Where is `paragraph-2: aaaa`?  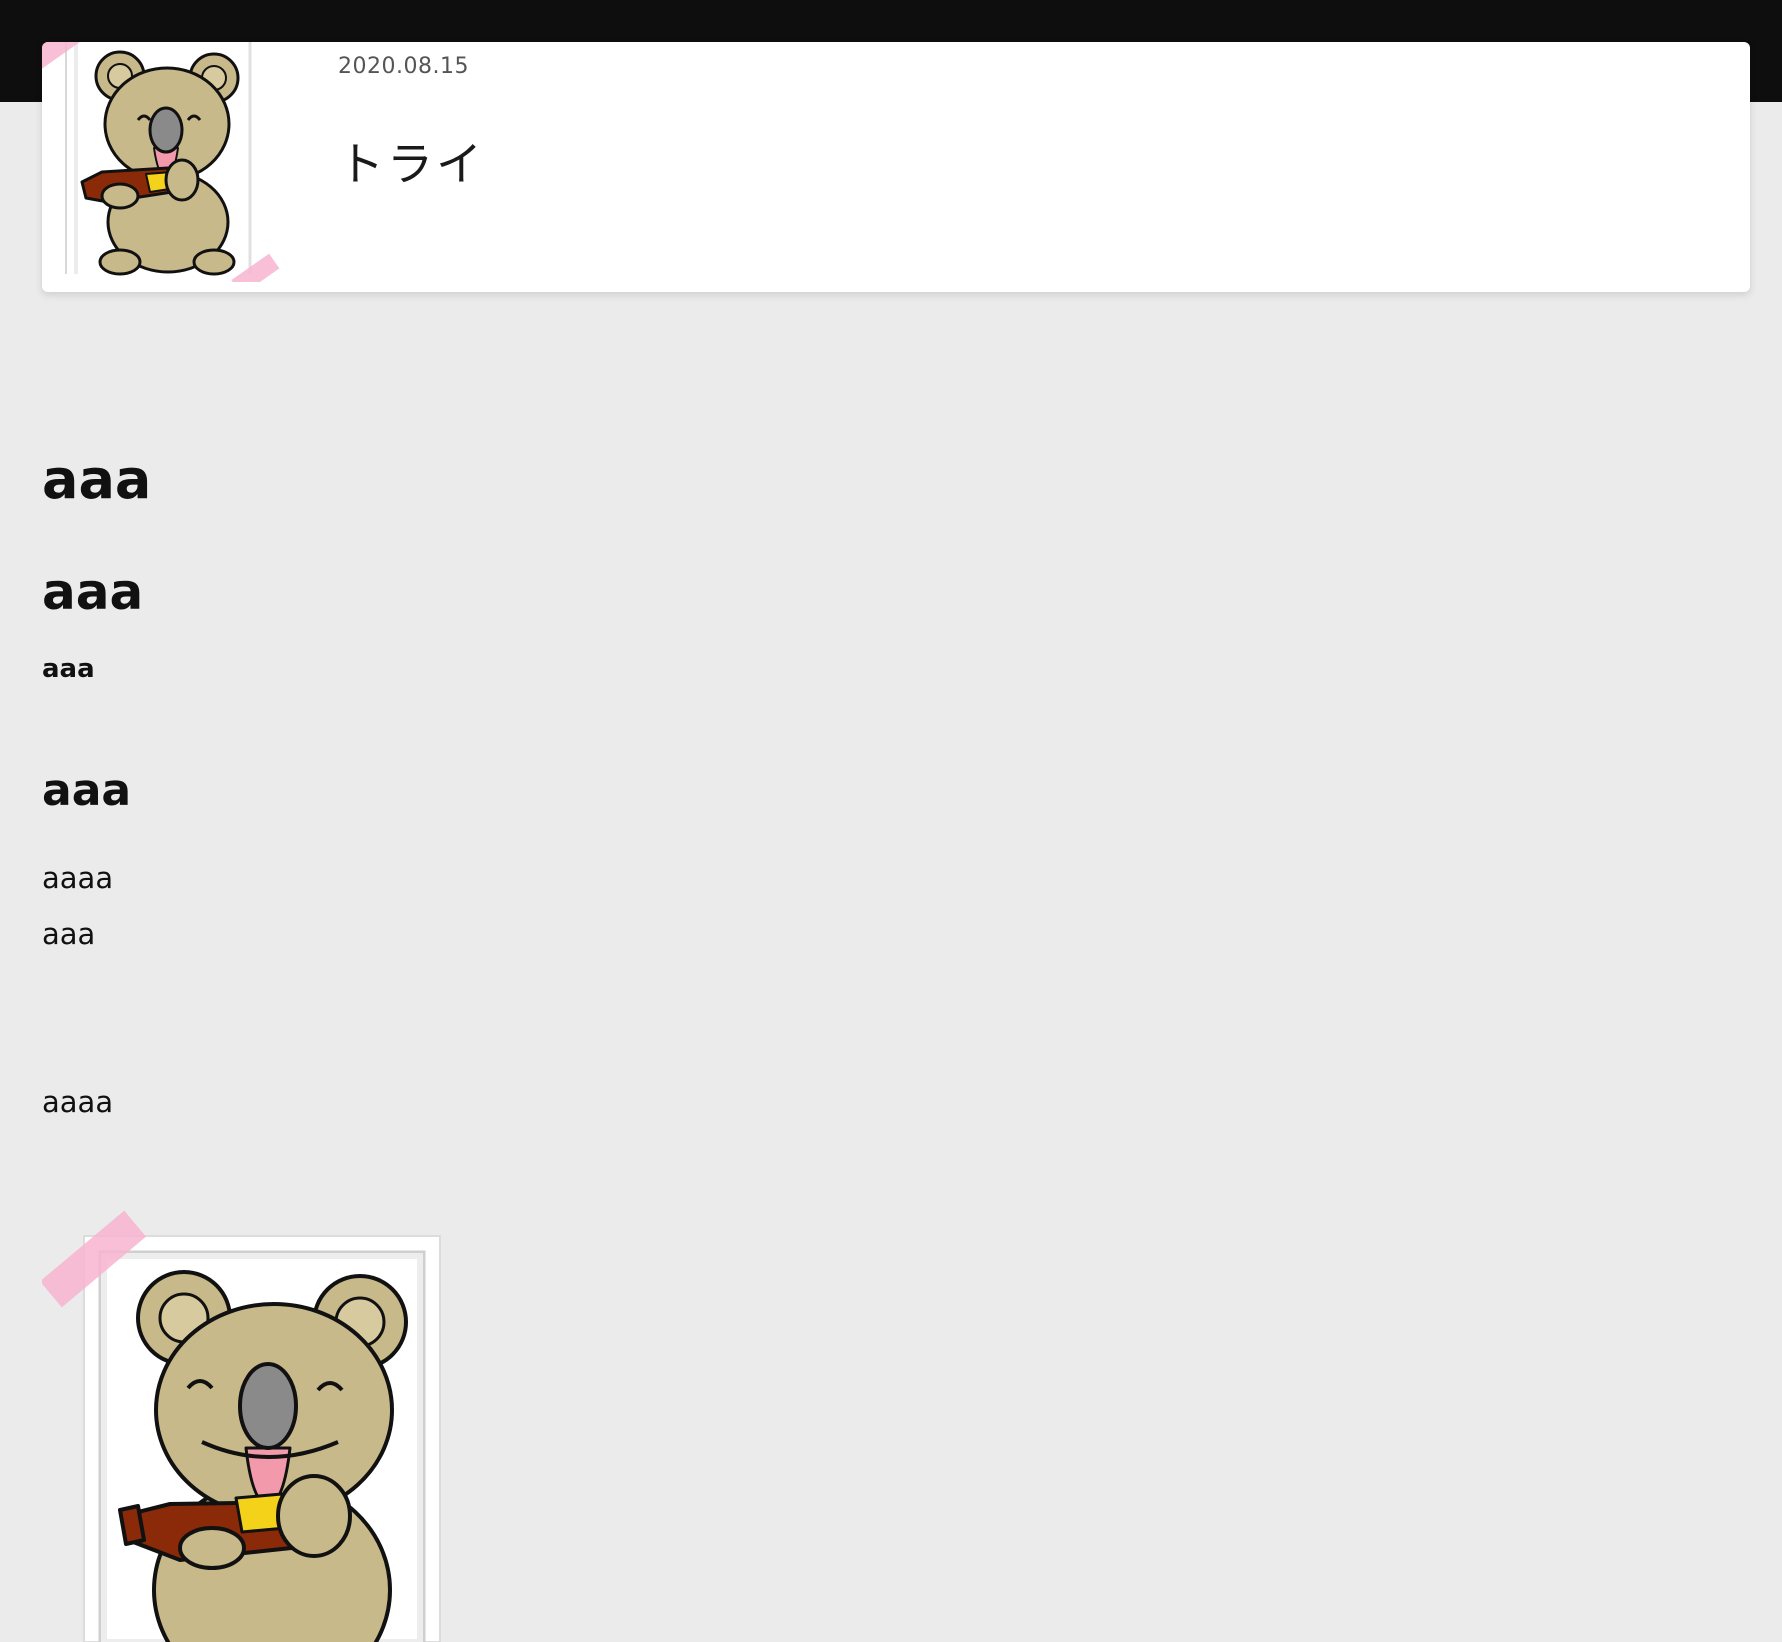 paragraph-2: aaaa is located at coordinates (78, 878).